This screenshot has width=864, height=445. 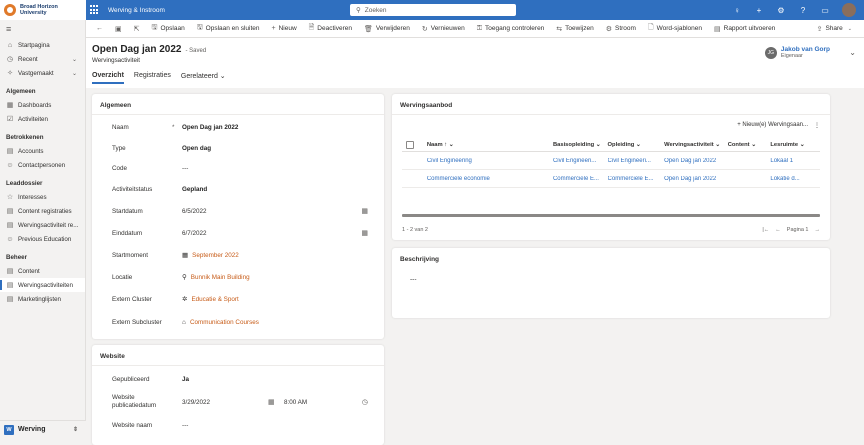 What do you see at coordinates (42, 45) in the screenshot?
I see `sidebar-item-home: ⌂Startpagina` at bounding box center [42, 45].